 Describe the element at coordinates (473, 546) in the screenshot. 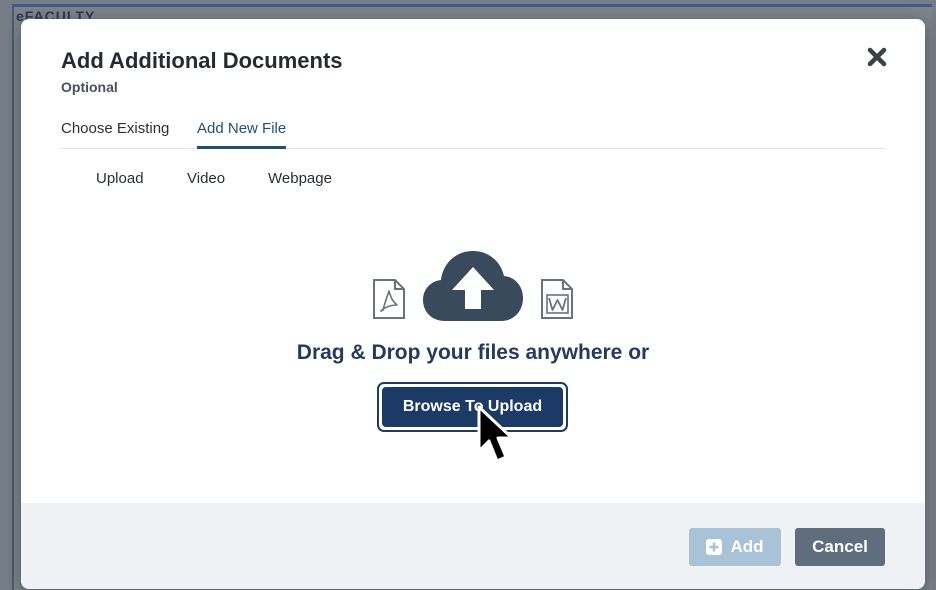

I see `modal-footer: Add Cancel` at that location.